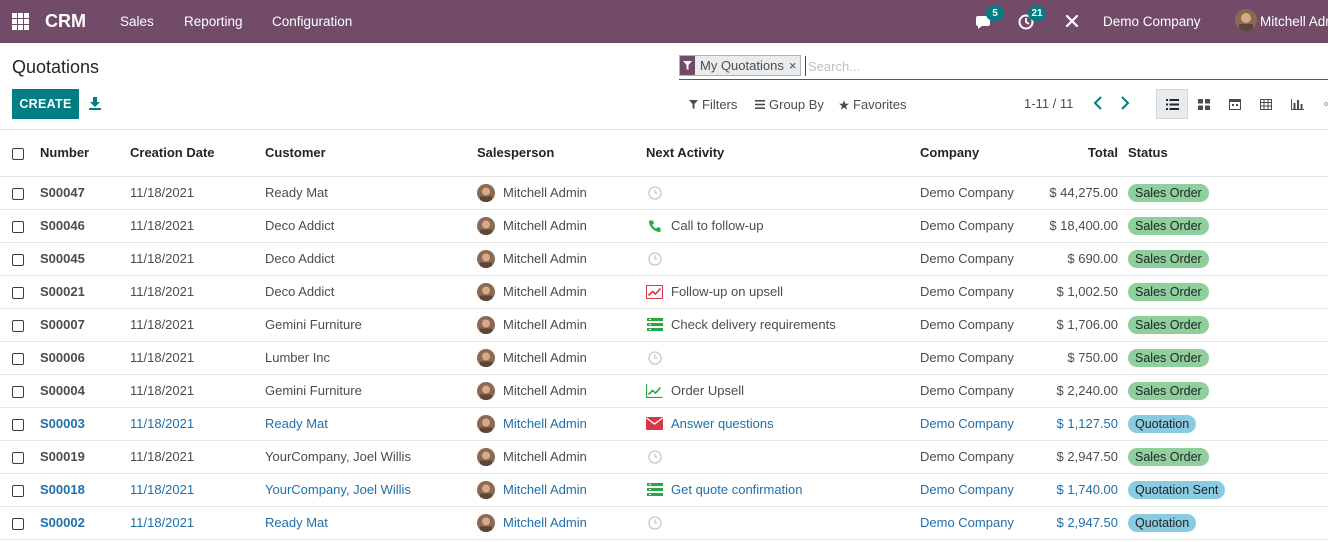 Image resolution: width=1328 pixels, height=542 pixels. I want to click on cell-number: S00047, so click(85, 193).